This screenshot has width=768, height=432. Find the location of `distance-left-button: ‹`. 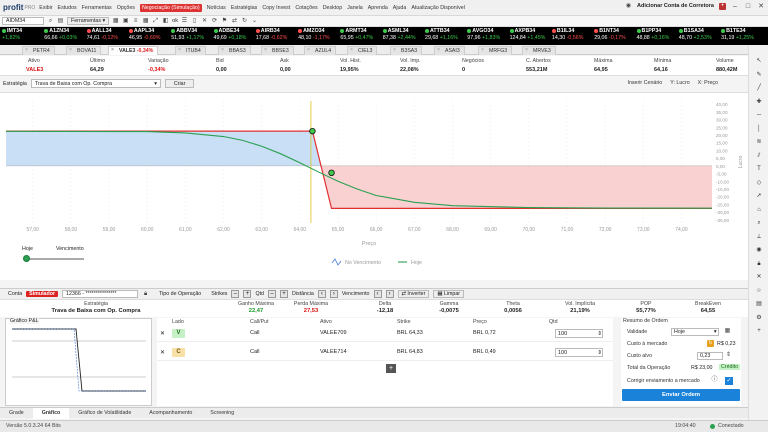

distance-left-button: ‹ is located at coordinates (321, 294).